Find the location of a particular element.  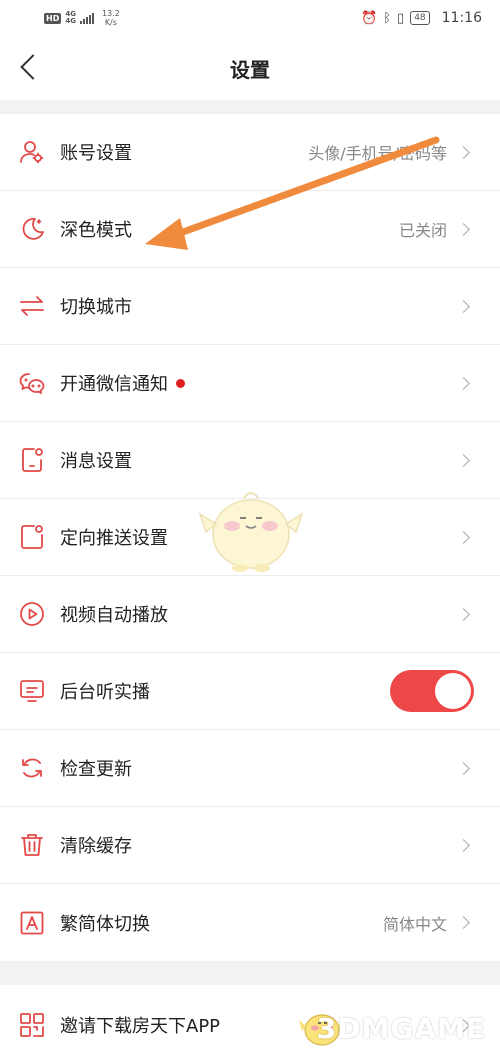

setting-invite-download: 邀请下载房天下APP is located at coordinates (250, 1022).